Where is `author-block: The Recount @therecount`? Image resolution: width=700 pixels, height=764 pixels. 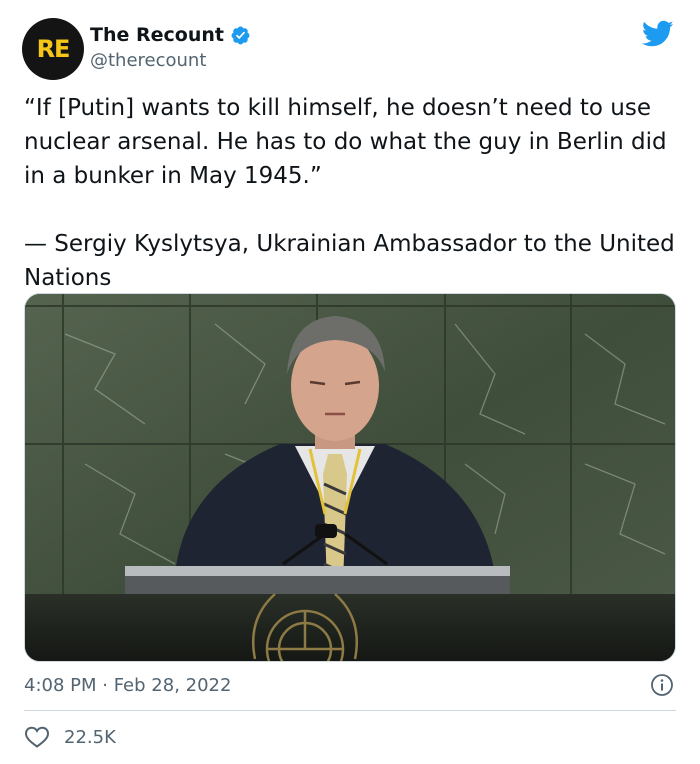
author-block: The Recount @therecount is located at coordinates (170, 47).